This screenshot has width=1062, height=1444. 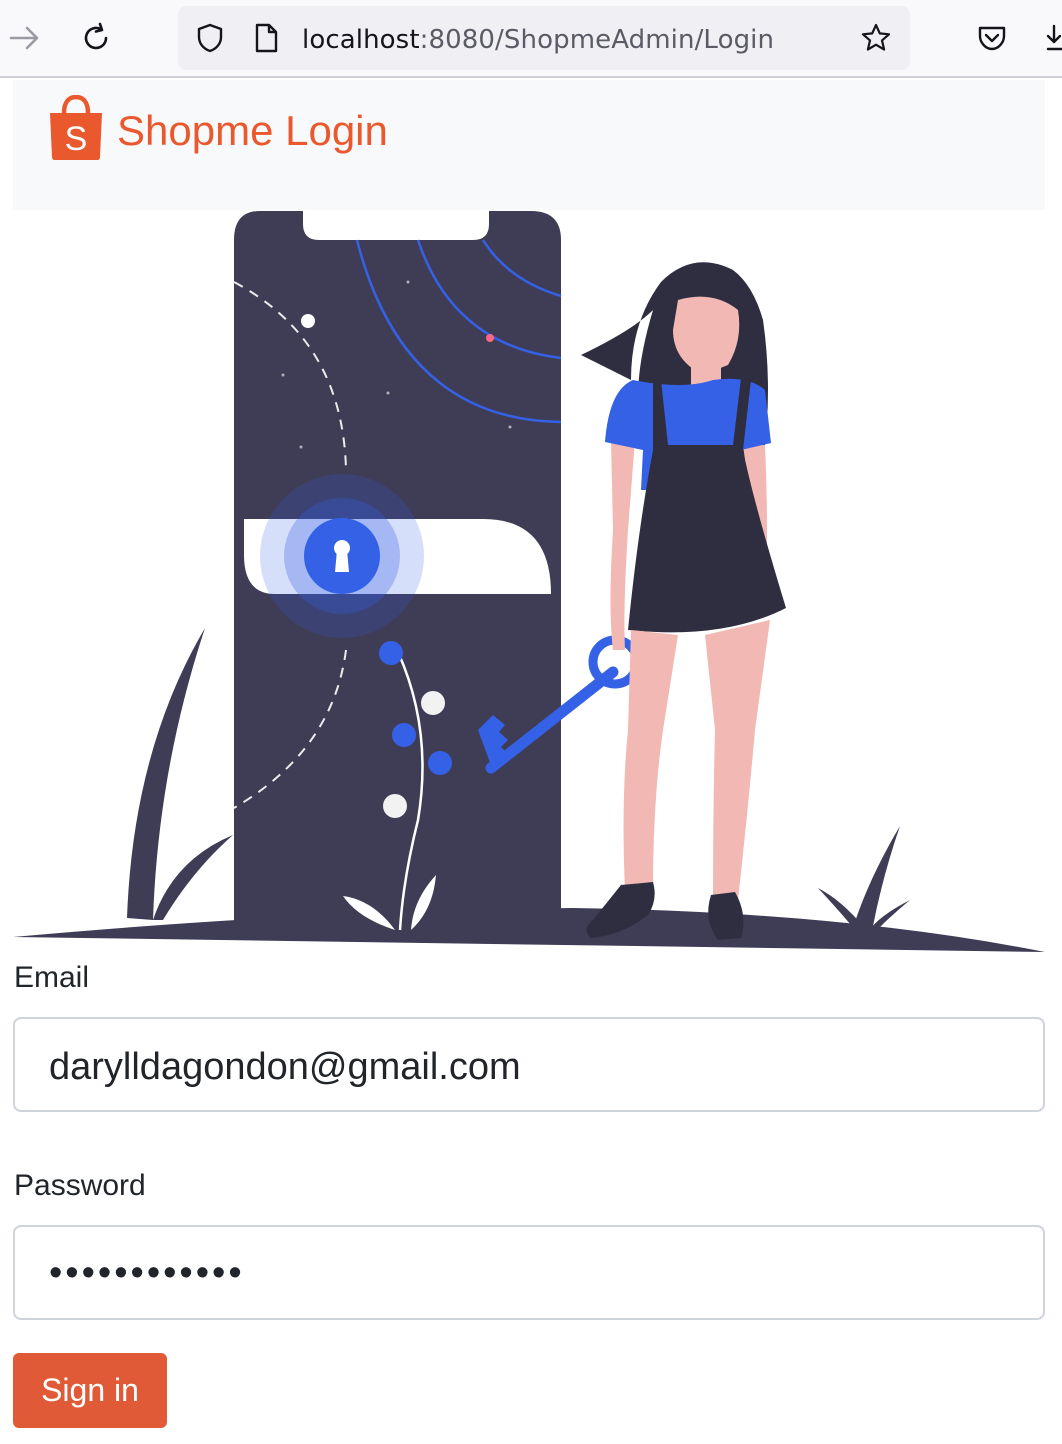 I want to click on email-field: darylldagondon@gmail.com, so click(x=529, y=1064).